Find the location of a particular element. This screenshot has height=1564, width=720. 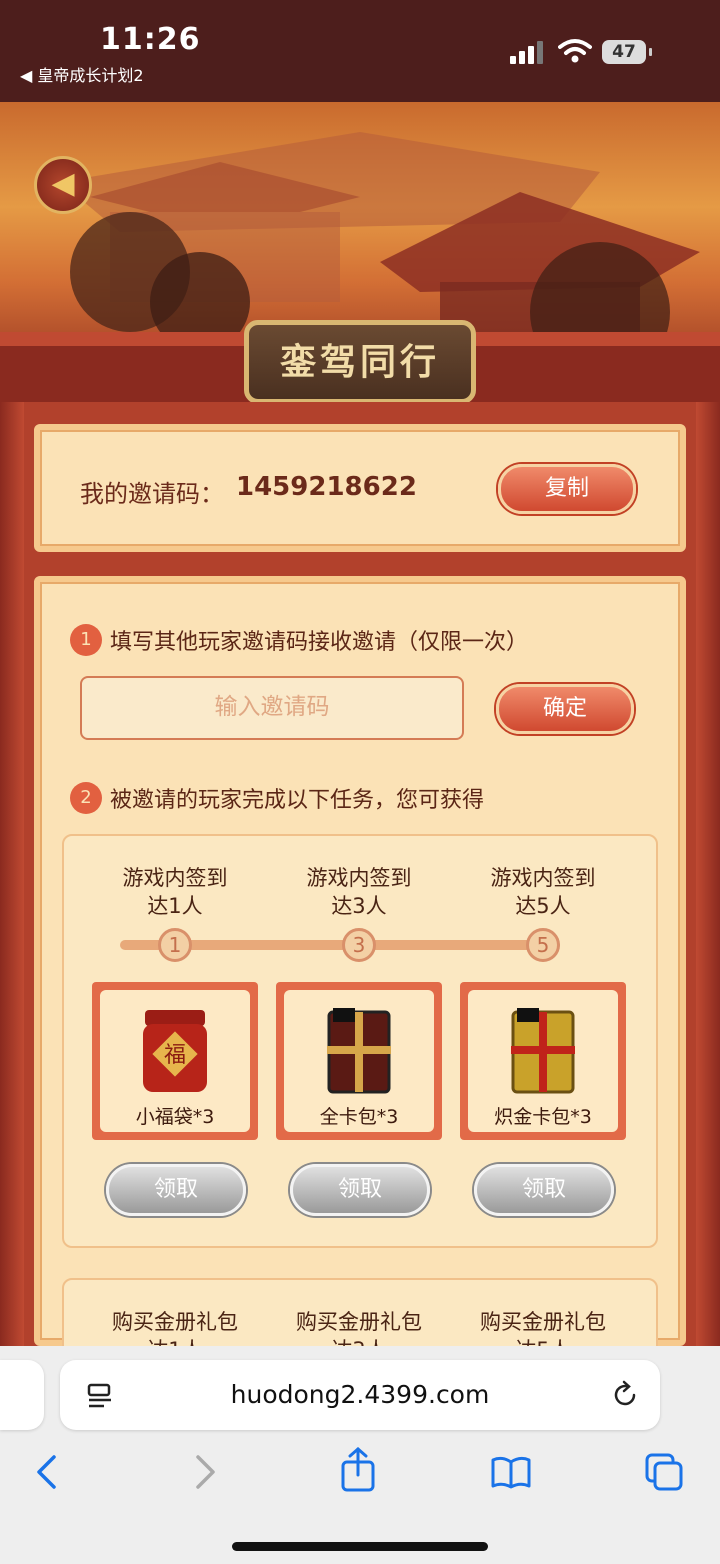

reward-name: 全卡包*3 is located at coordinates (359, 1117).